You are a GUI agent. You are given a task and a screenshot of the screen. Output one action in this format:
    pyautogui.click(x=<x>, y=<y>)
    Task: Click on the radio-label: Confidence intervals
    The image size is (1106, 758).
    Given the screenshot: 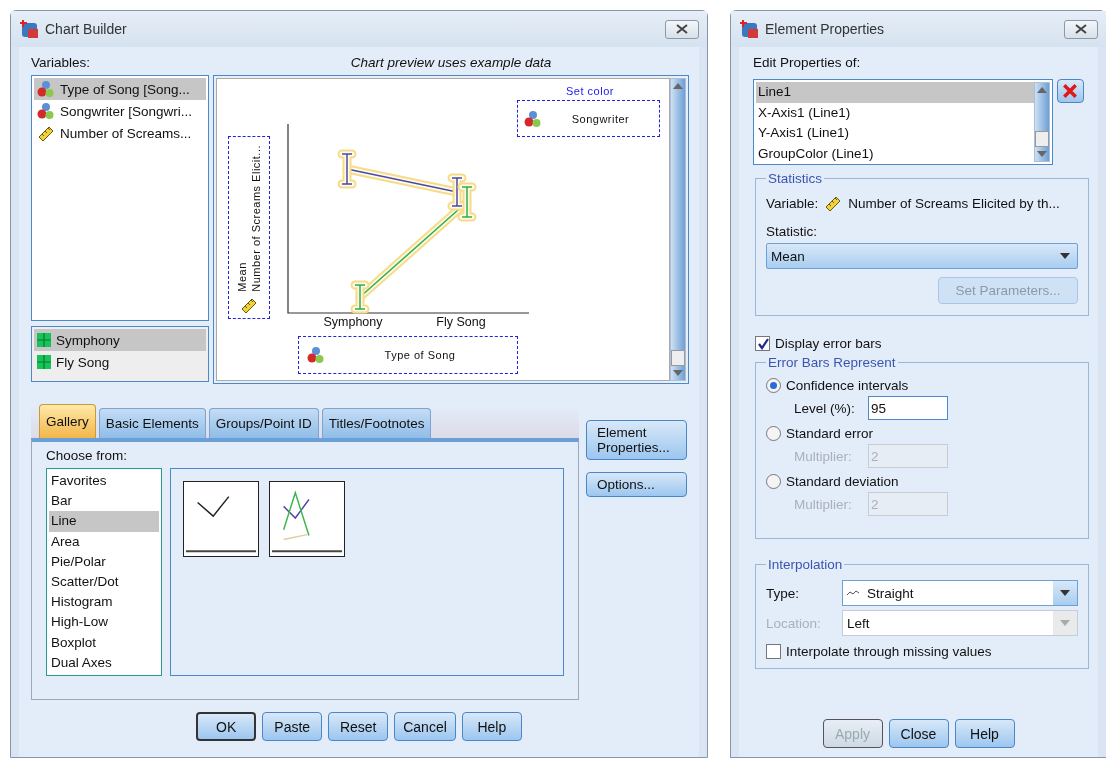 What is the action you would take?
    pyautogui.click(x=847, y=385)
    